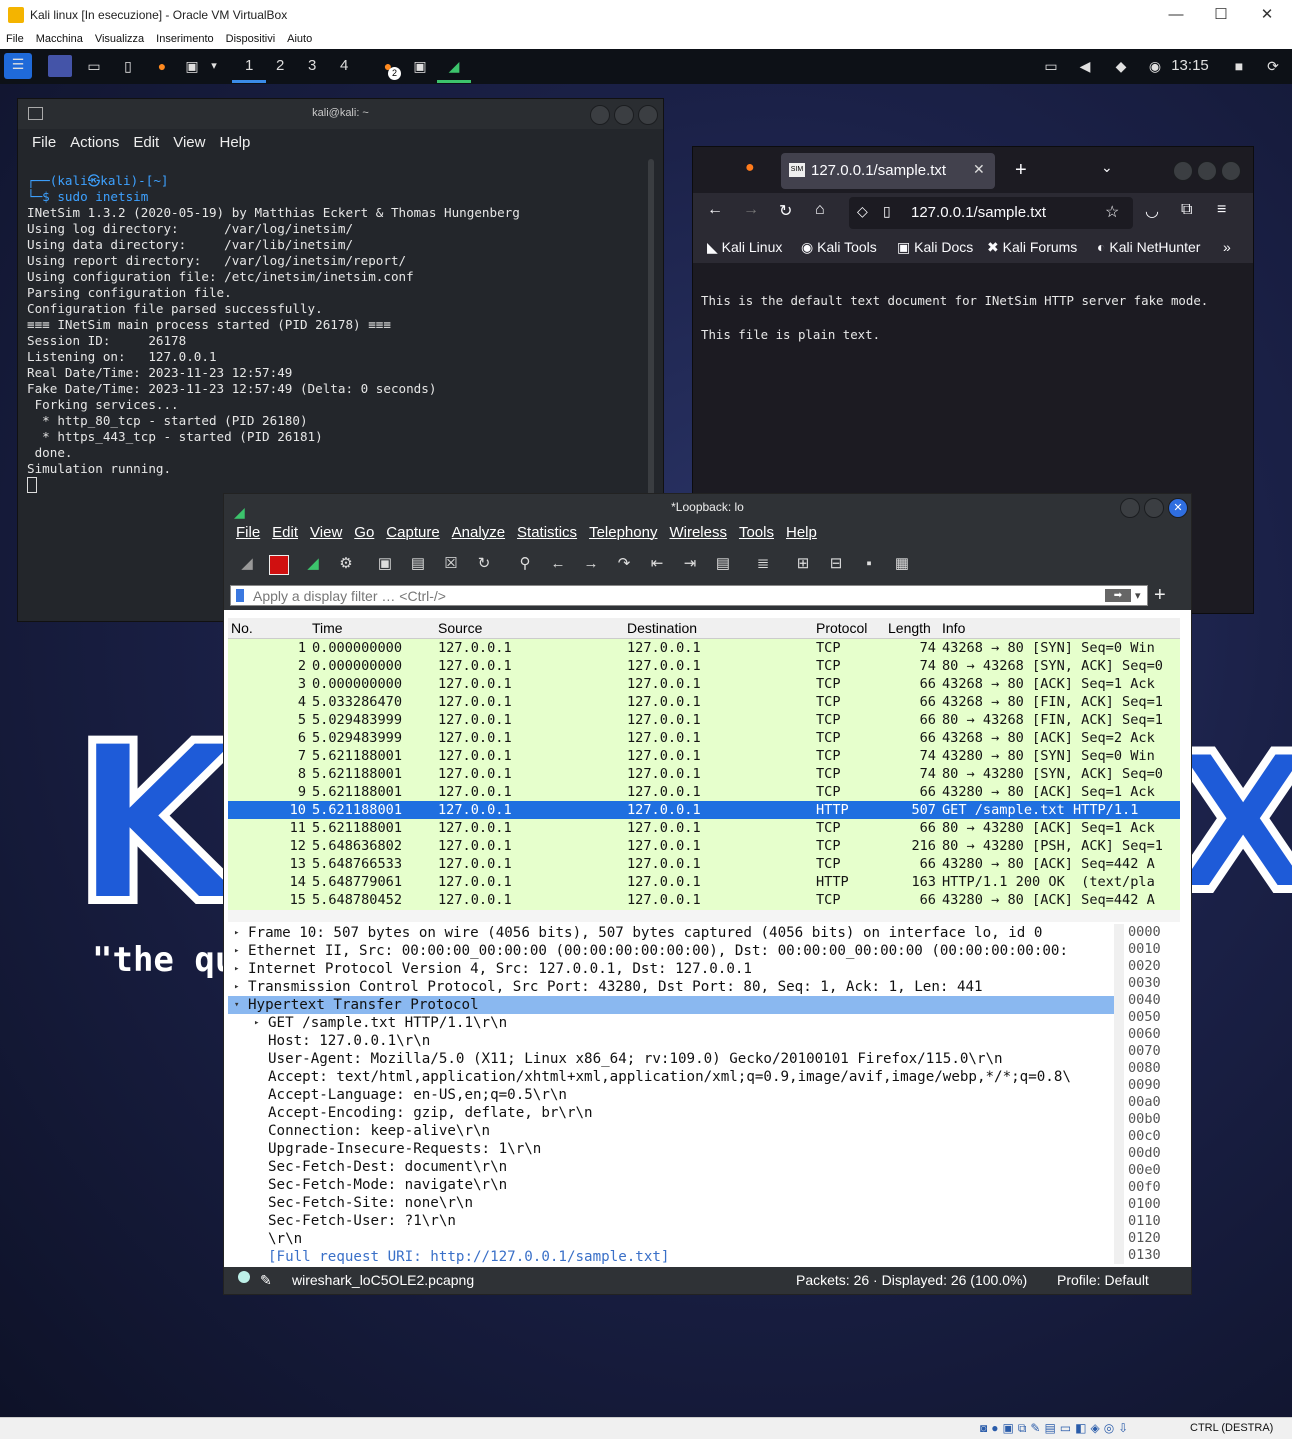 This screenshot has width=1292, height=1439. I want to click on workspace-4: 4, so click(344, 65).